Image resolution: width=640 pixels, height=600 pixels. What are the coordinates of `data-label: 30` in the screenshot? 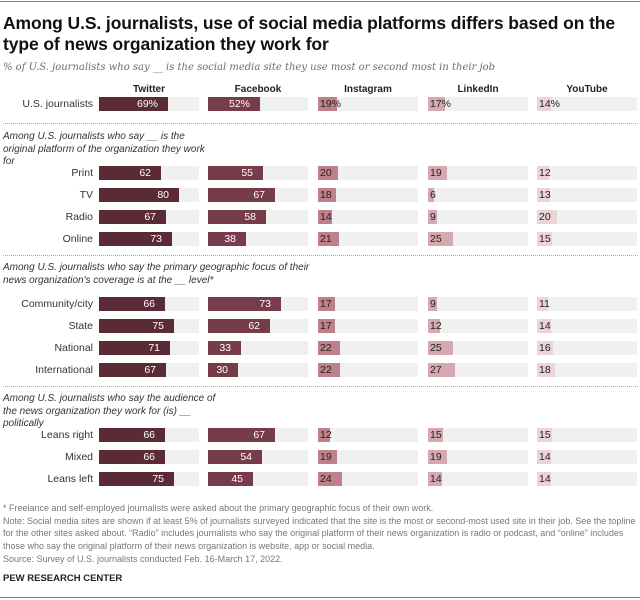 It's located at (222, 370).